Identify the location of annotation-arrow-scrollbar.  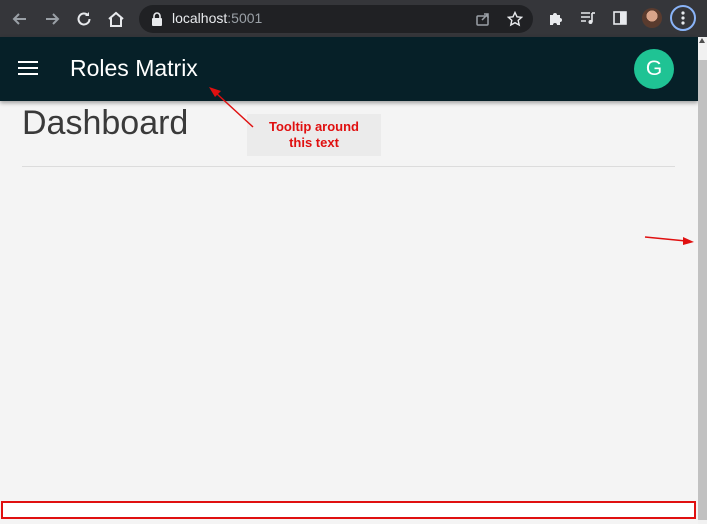
(669, 240).